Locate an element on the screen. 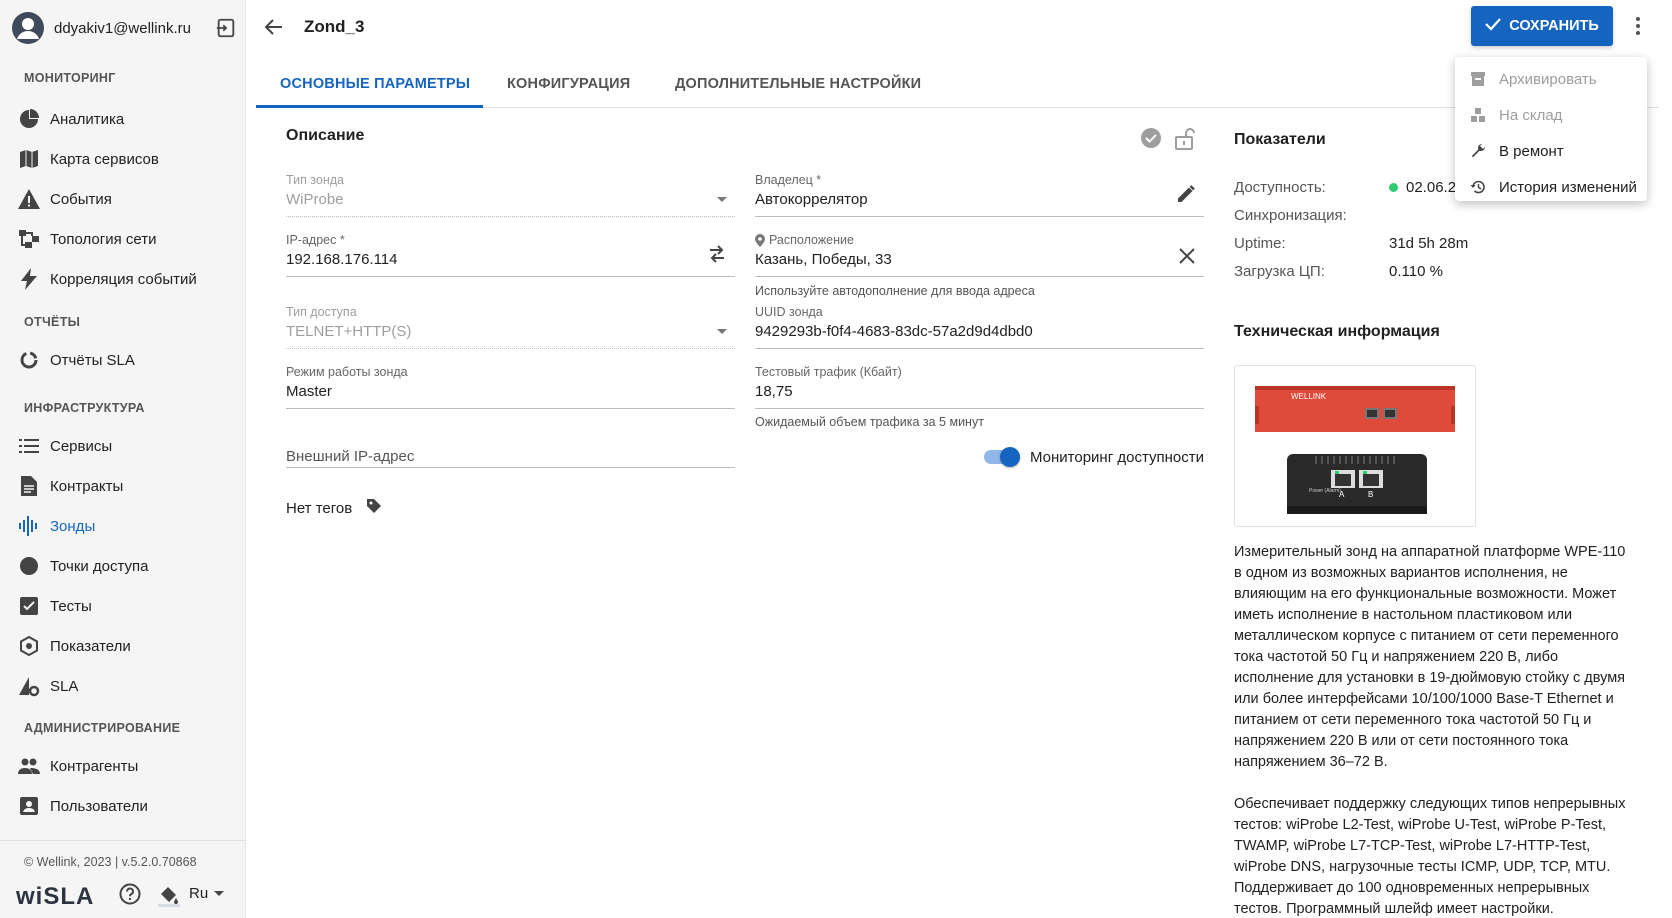 This screenshot has width=1672, height=918. sidebar-item-label: Контракты is located at coordinates (87, 486).